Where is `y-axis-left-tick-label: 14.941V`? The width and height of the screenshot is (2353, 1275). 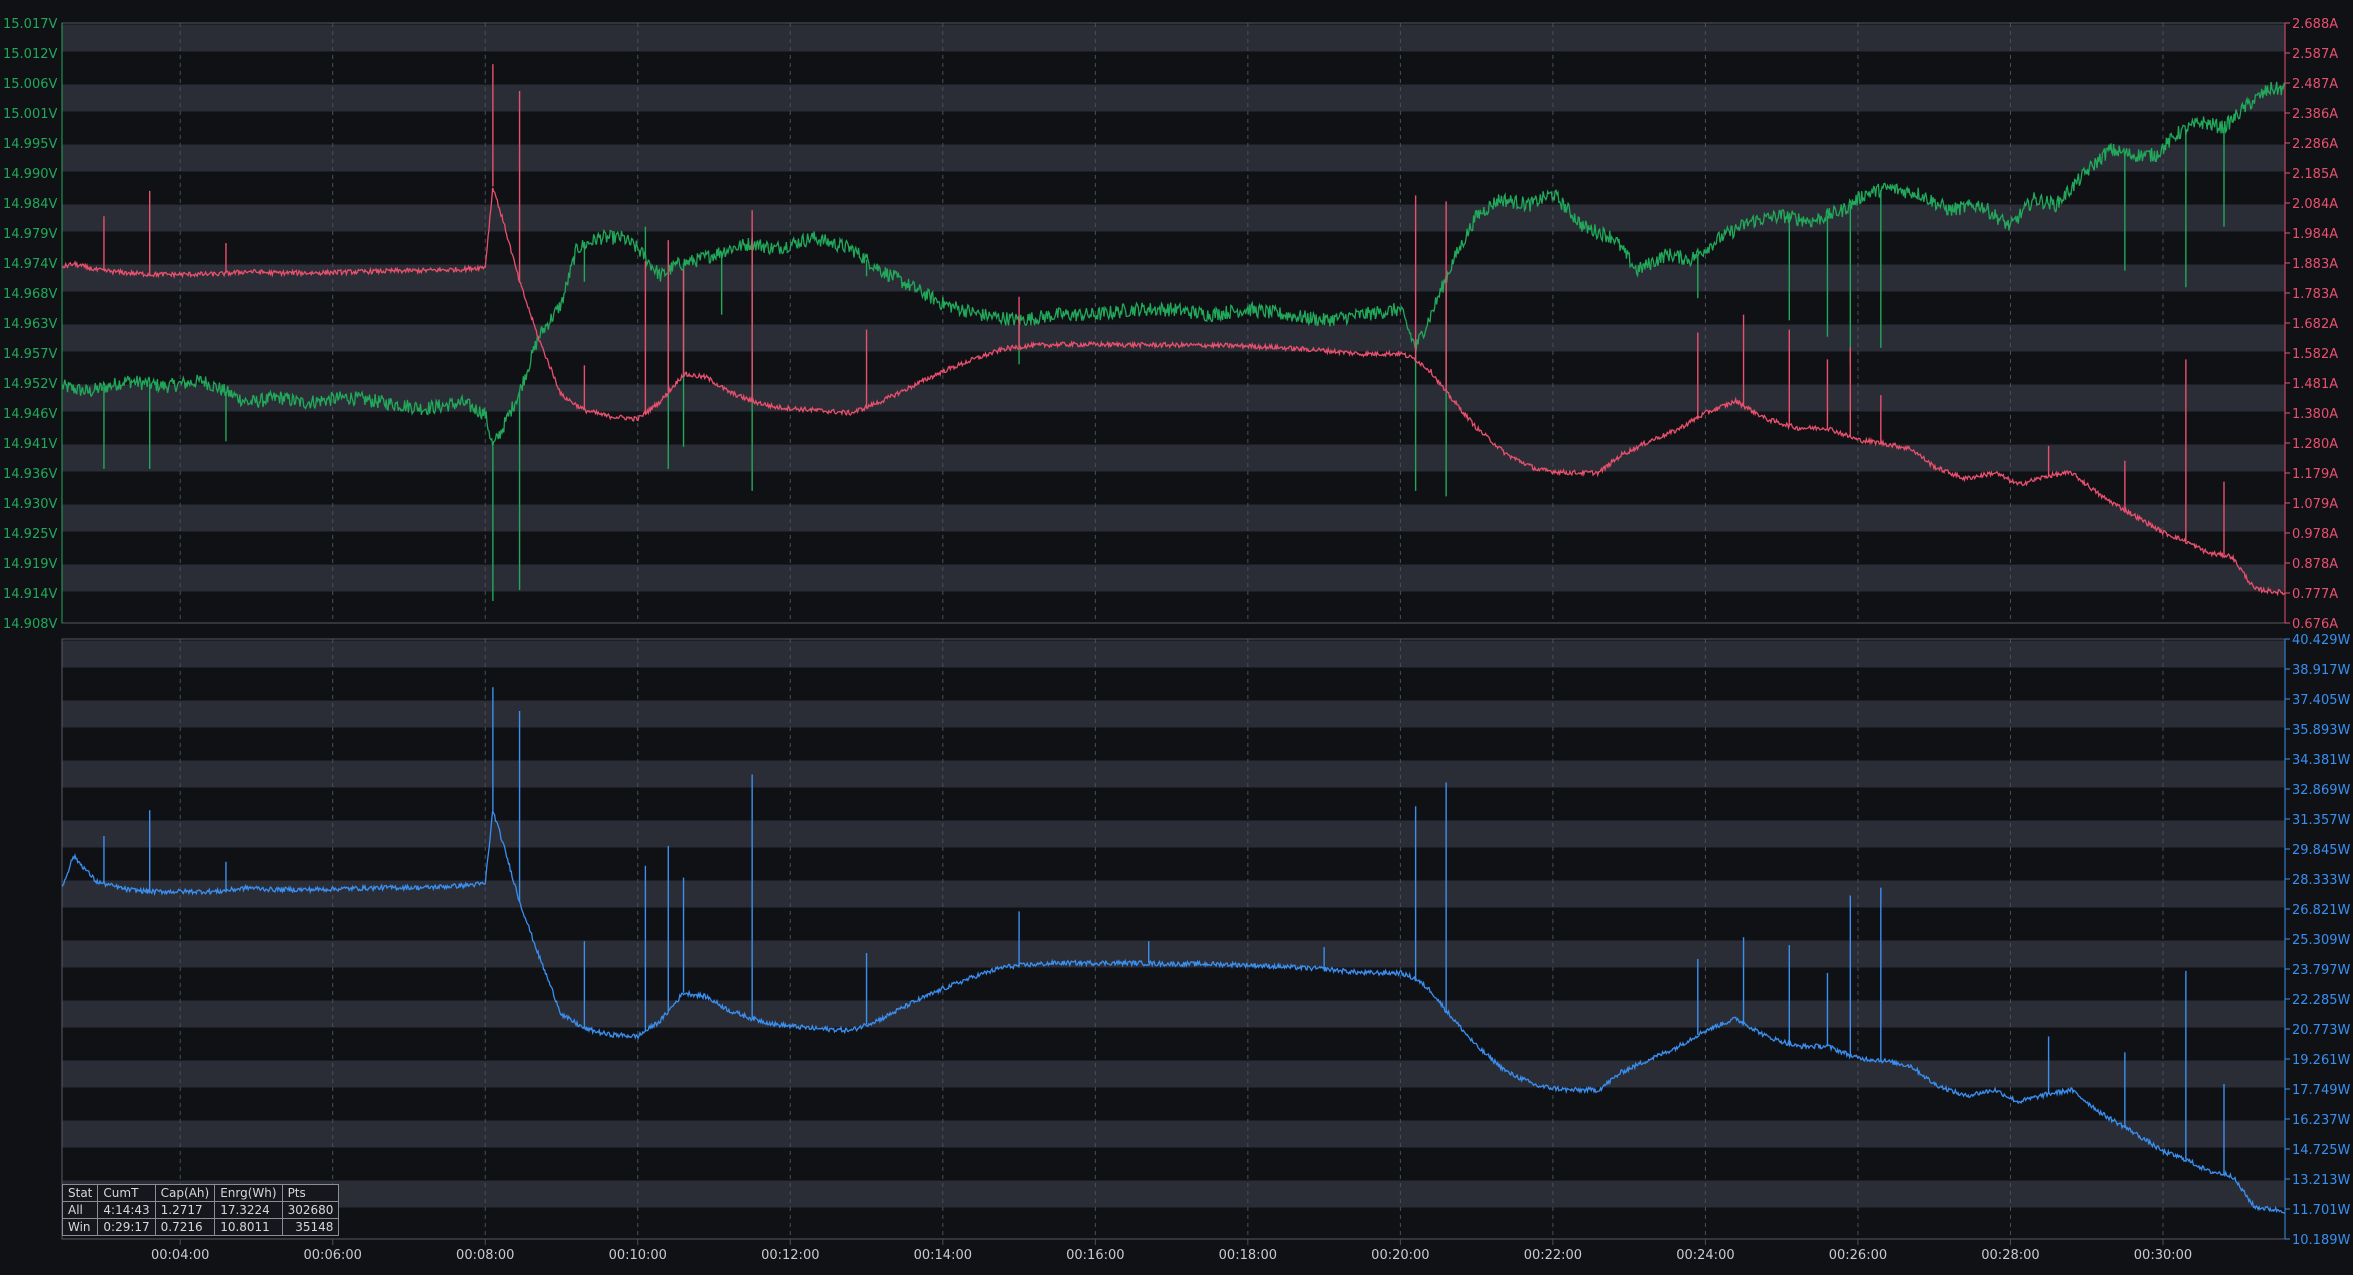
y-axis-left-tick-label: 14.941V is located at coordinates (30, 444).